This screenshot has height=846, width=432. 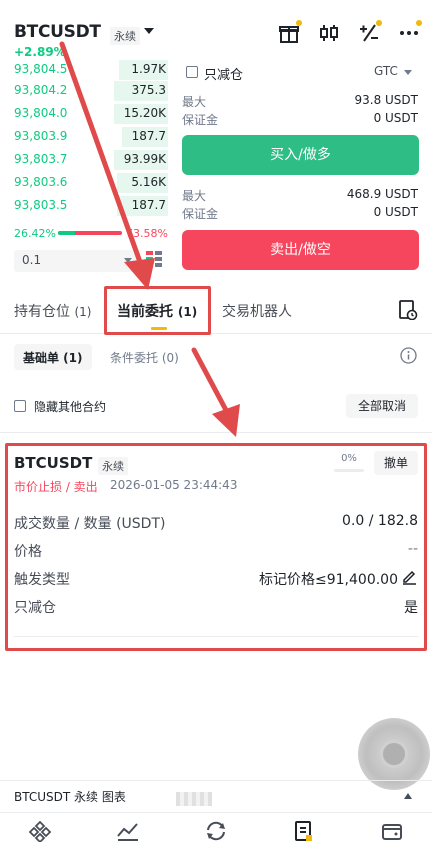 I want to click on floating-button-core, so click(x=394, y=754).